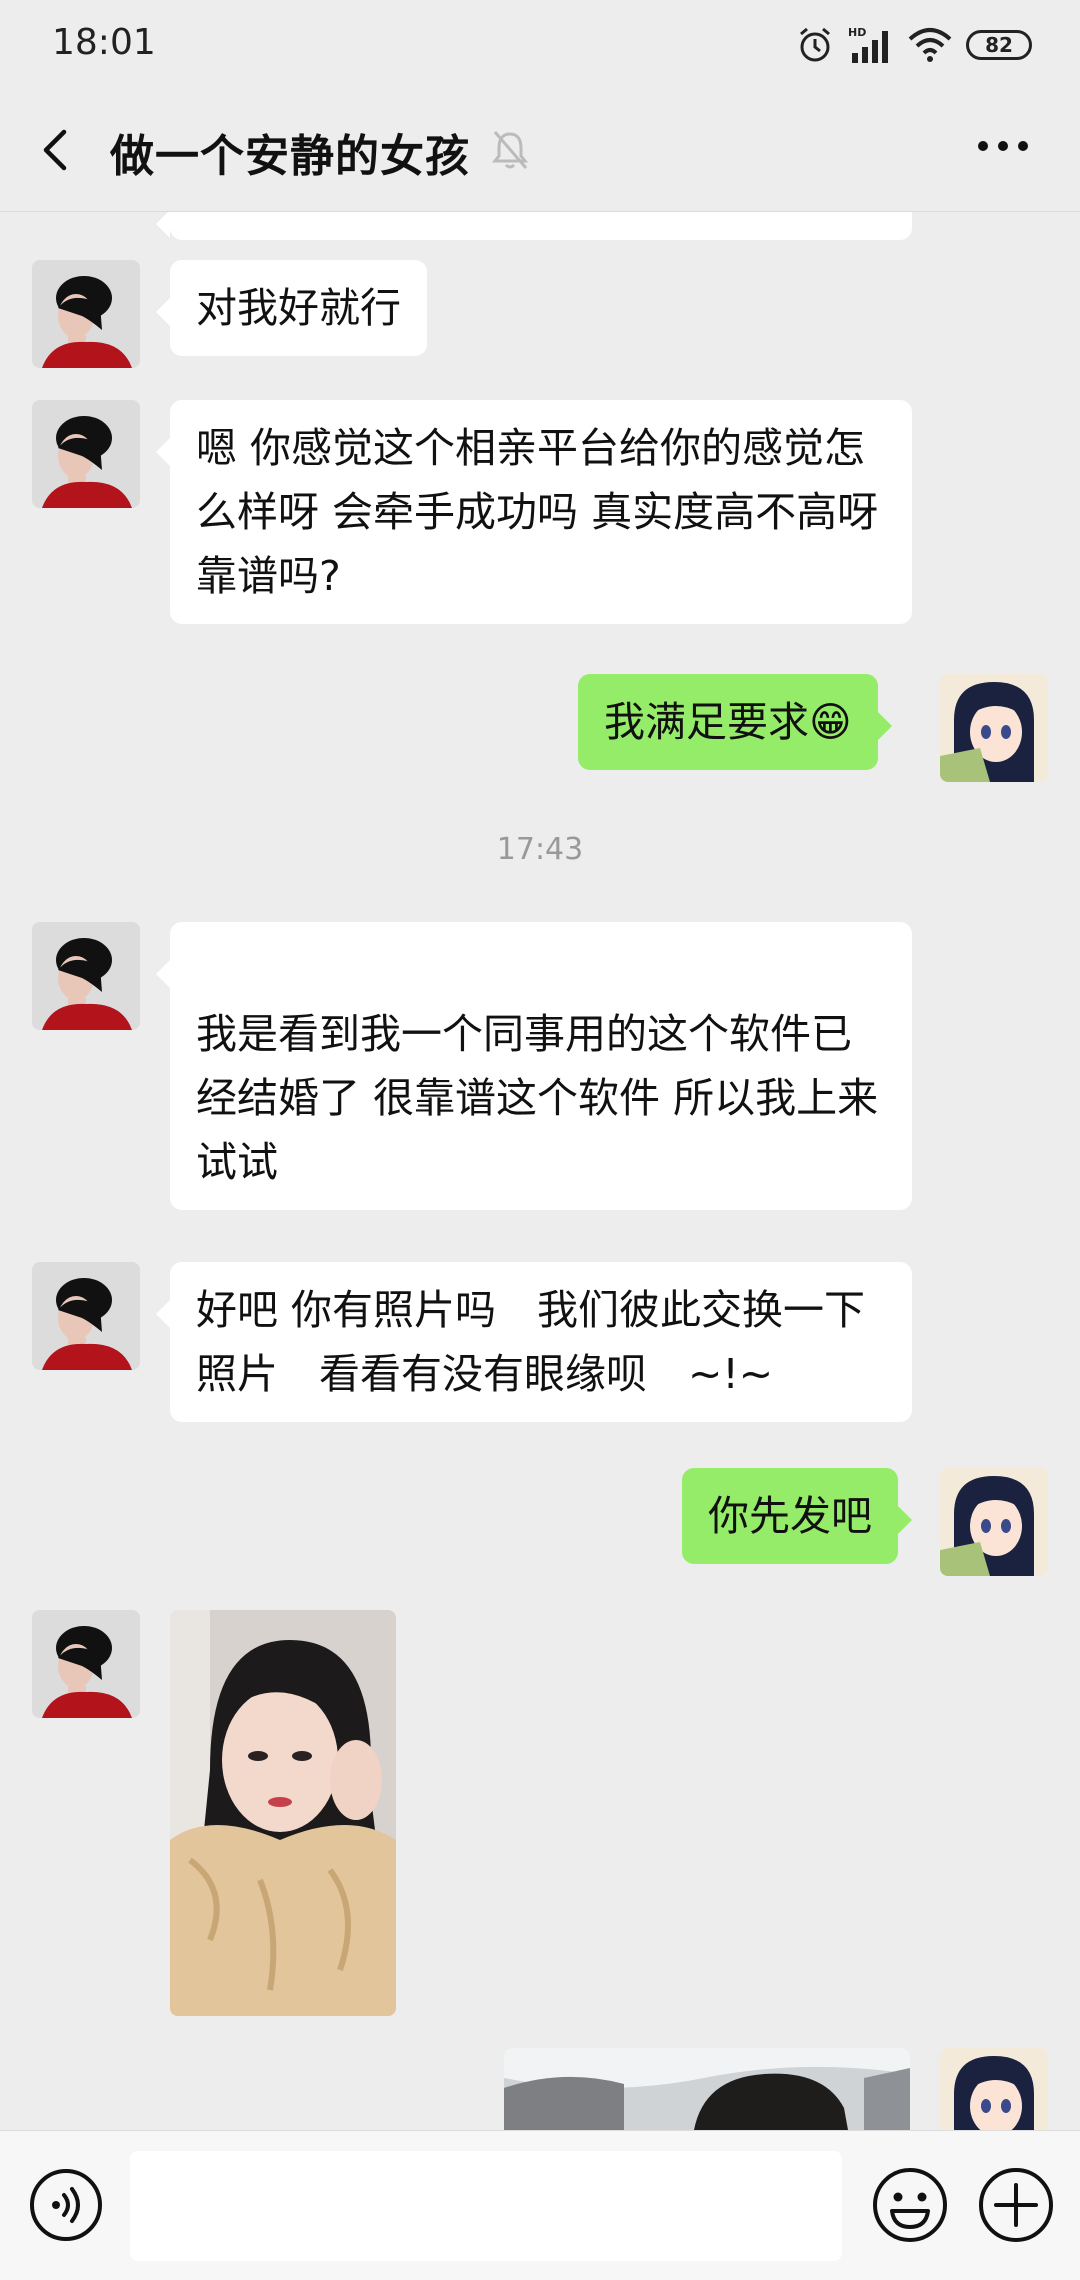  I want to click on image-message-outgoing, so click(707, 2089).